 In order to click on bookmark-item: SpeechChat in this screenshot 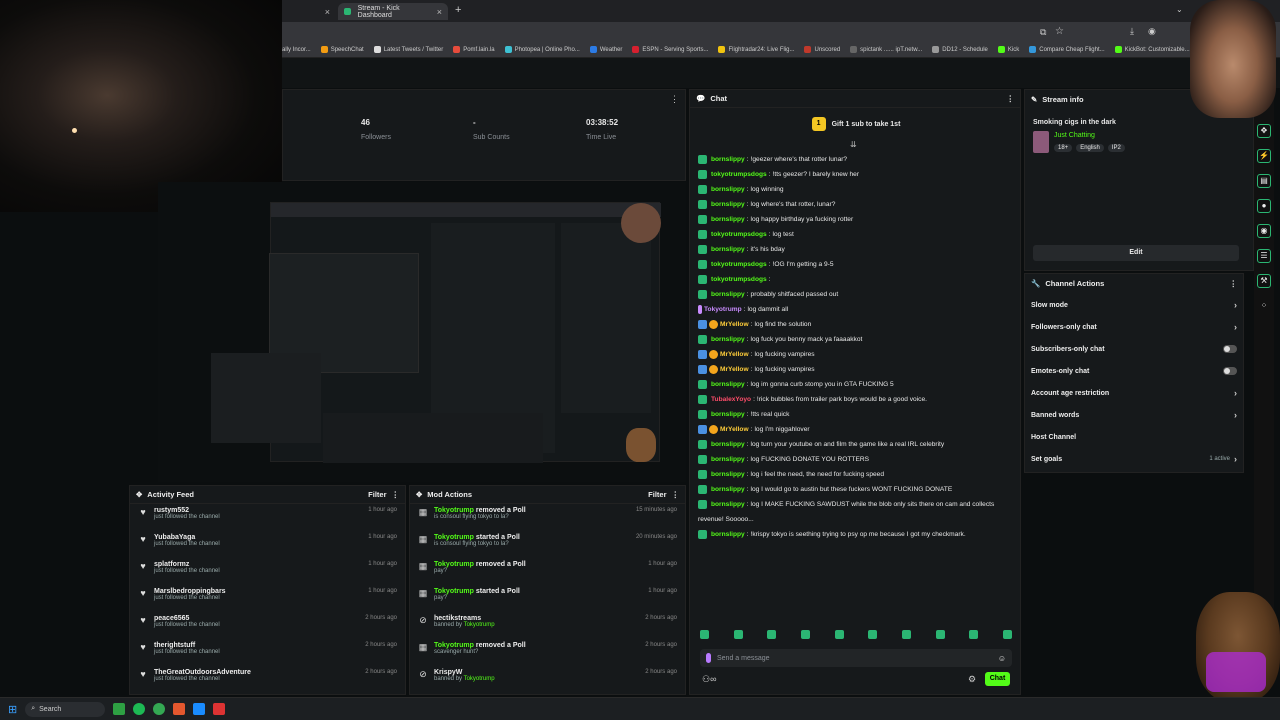, I will do `click(342, 49)`.